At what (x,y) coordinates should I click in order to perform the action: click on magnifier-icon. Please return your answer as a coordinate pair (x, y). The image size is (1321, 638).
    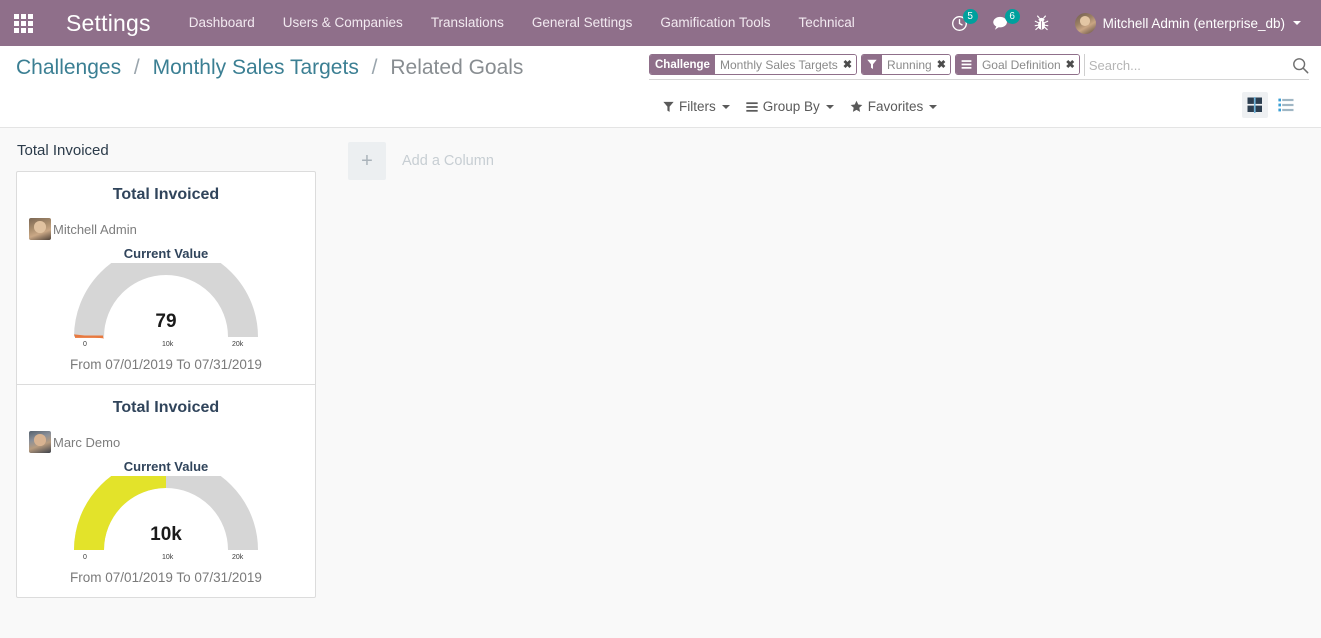
    Looking at the image, I should click on (1301, 65).